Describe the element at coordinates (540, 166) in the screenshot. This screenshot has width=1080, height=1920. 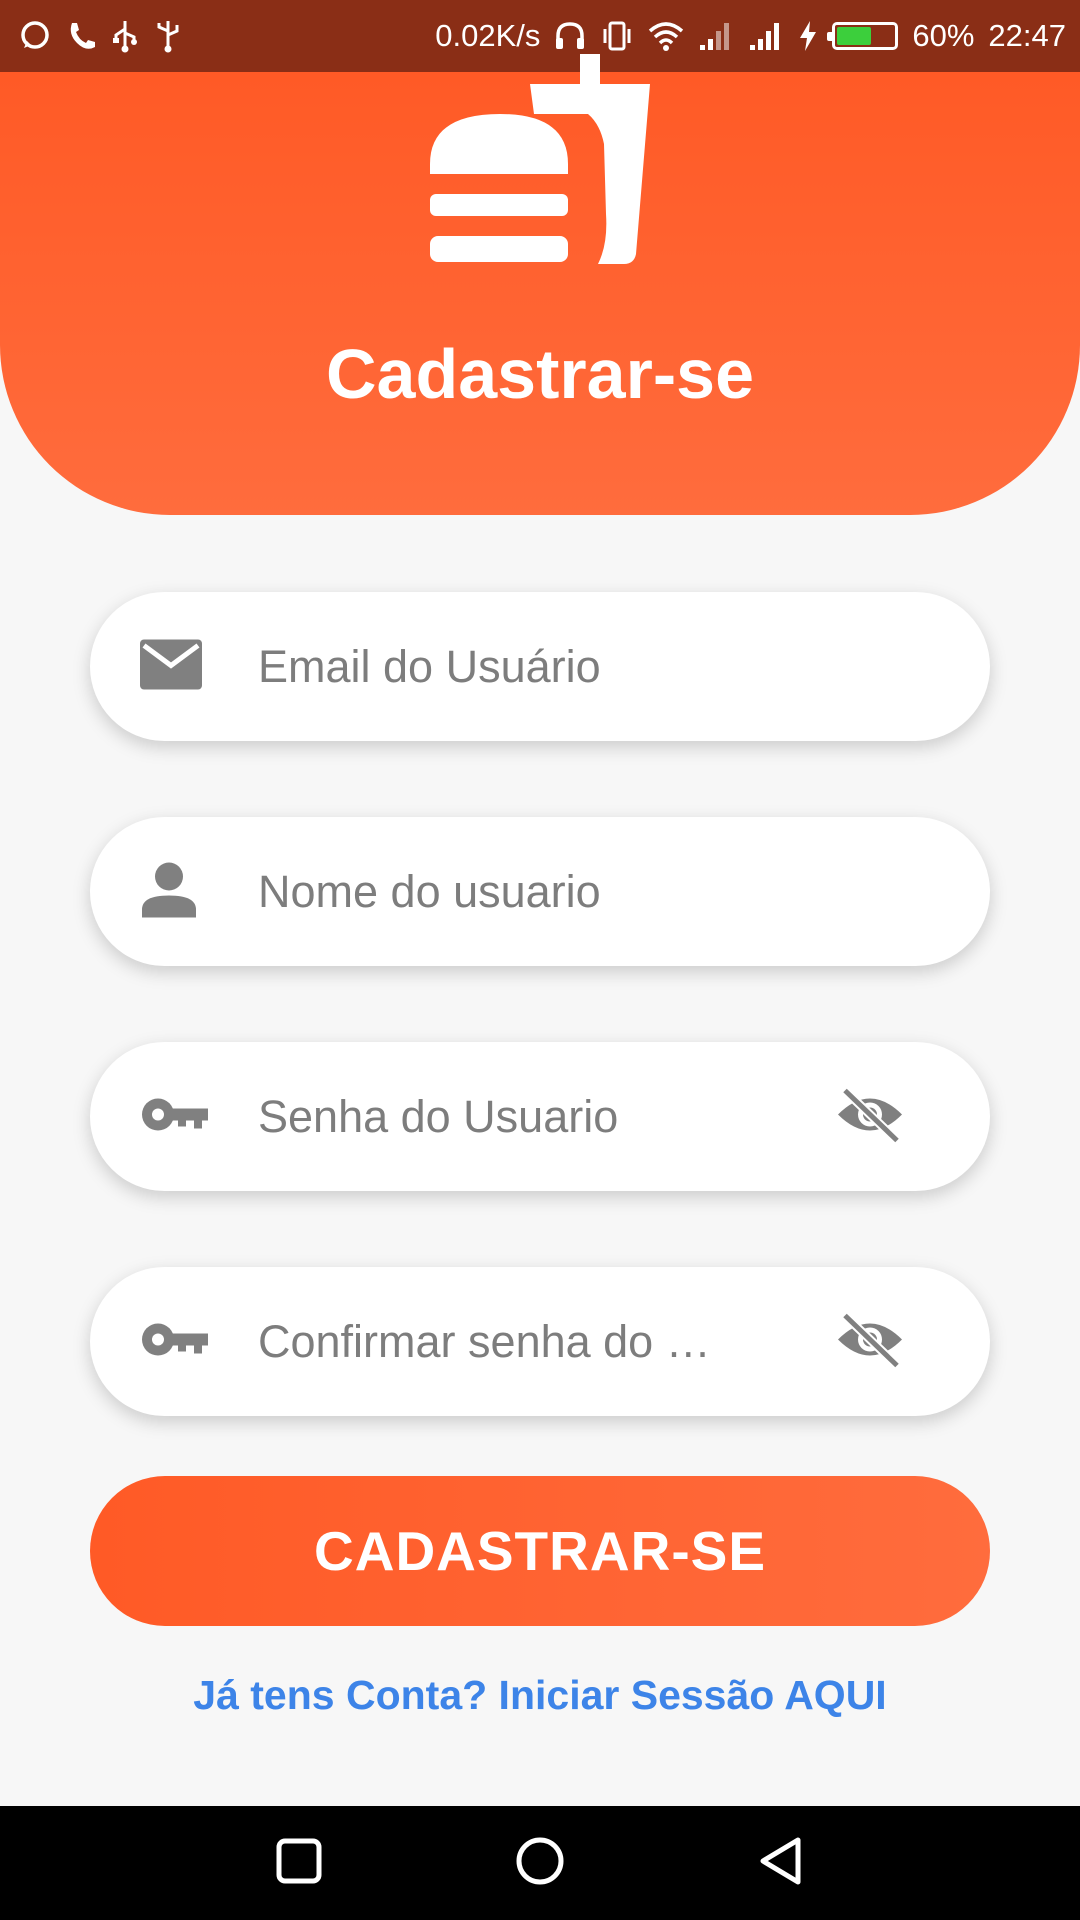
I see `burger-drink-logo-icon` at that location.